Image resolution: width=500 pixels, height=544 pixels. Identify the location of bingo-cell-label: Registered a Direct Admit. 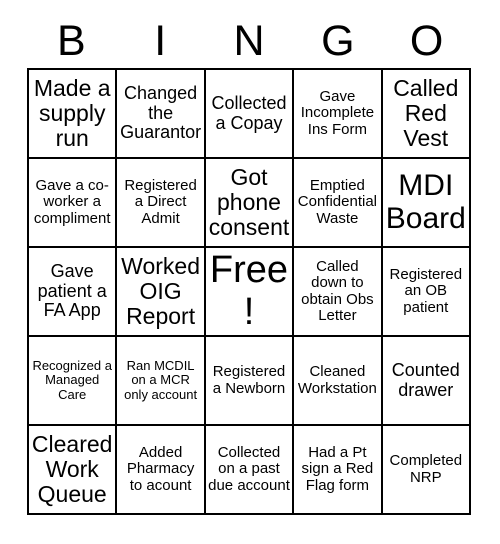
(160, 202).